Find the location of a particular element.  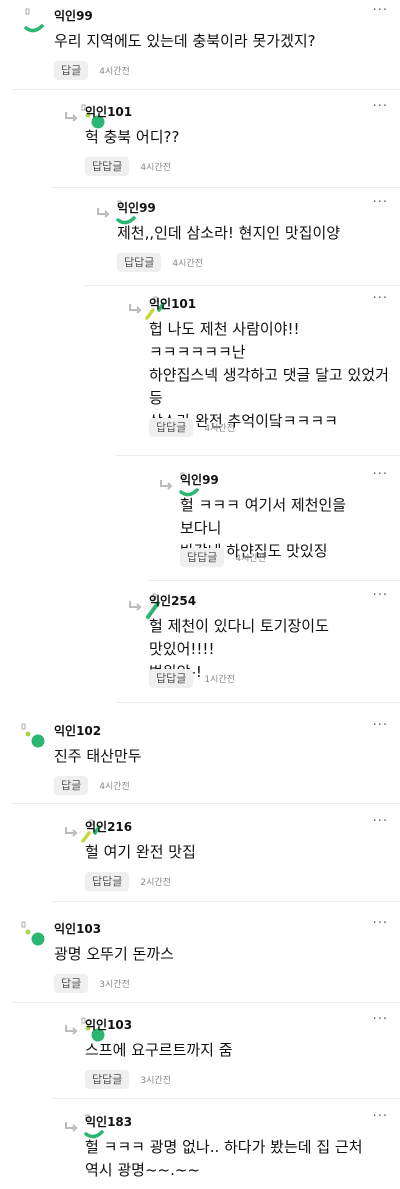

comment-item: 익인99 ··· 우리 지역에도 있는데 충북이라 못가겠지? 답글 4시간전 is located at coordinates (206, 47).